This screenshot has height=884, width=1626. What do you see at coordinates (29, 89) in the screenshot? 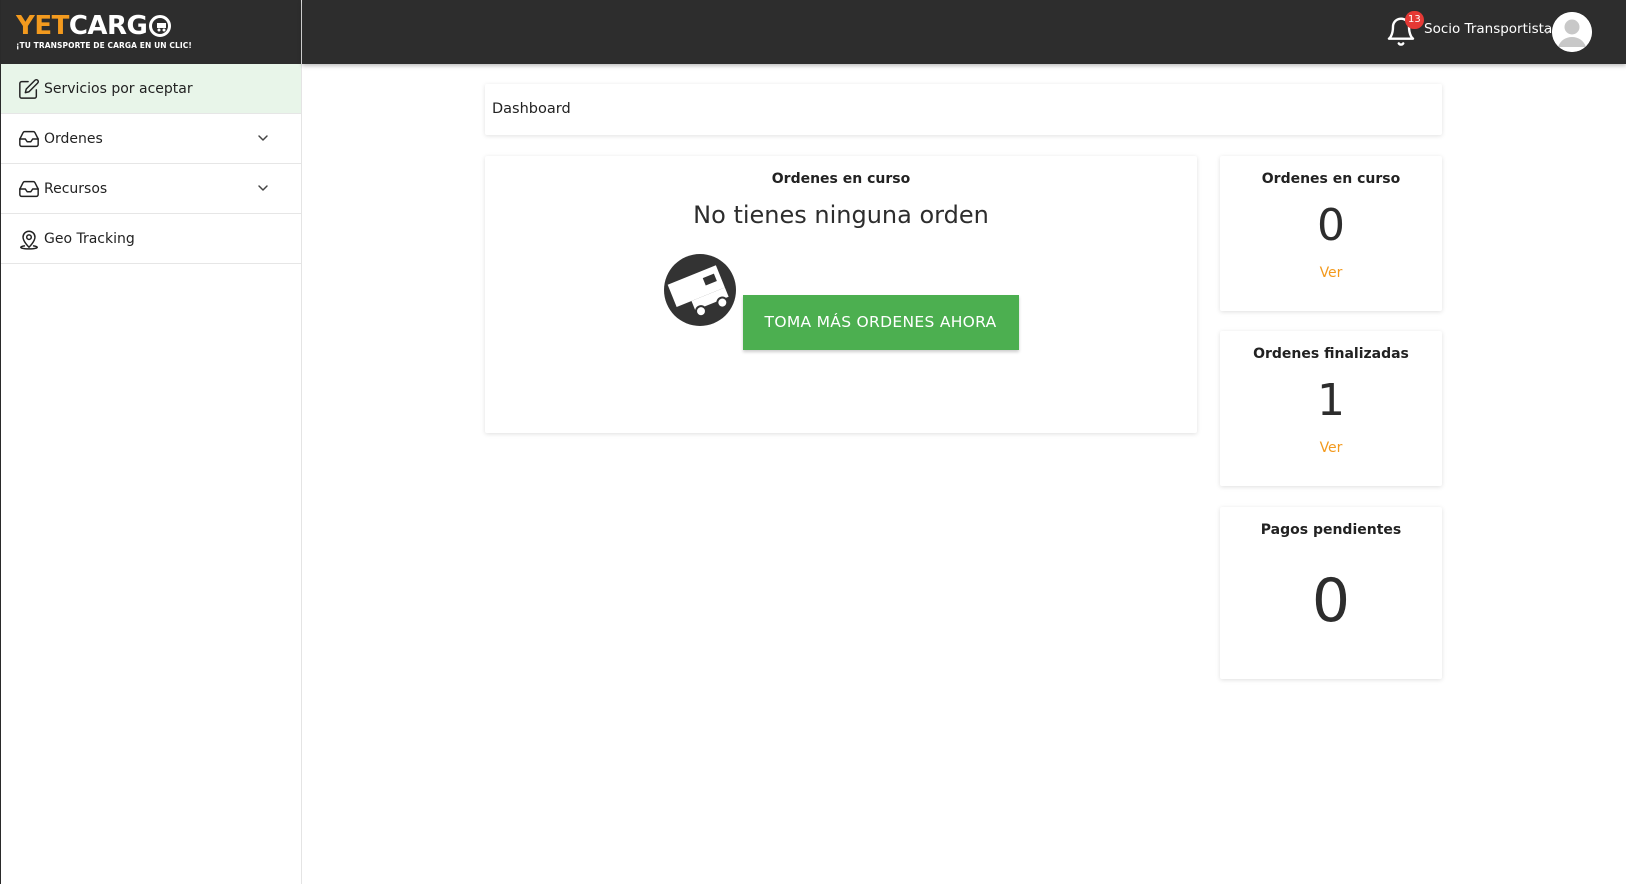
I see `edit-icon` at bounding box center [29, 89].